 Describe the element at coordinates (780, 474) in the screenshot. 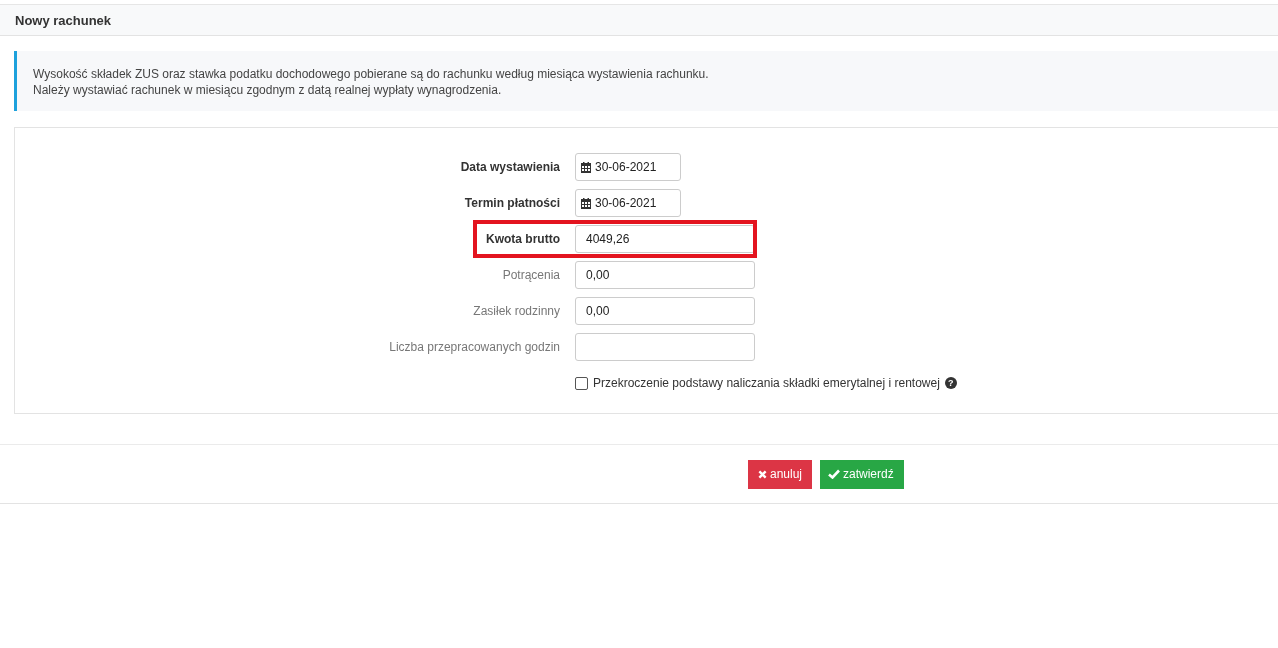

I see `cancel-button: anuluj` at that location.